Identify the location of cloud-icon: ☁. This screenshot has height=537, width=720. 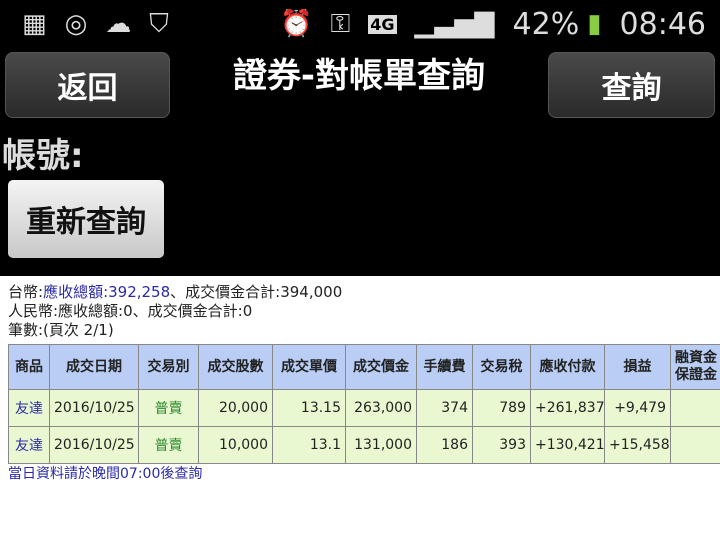
(118, 24).